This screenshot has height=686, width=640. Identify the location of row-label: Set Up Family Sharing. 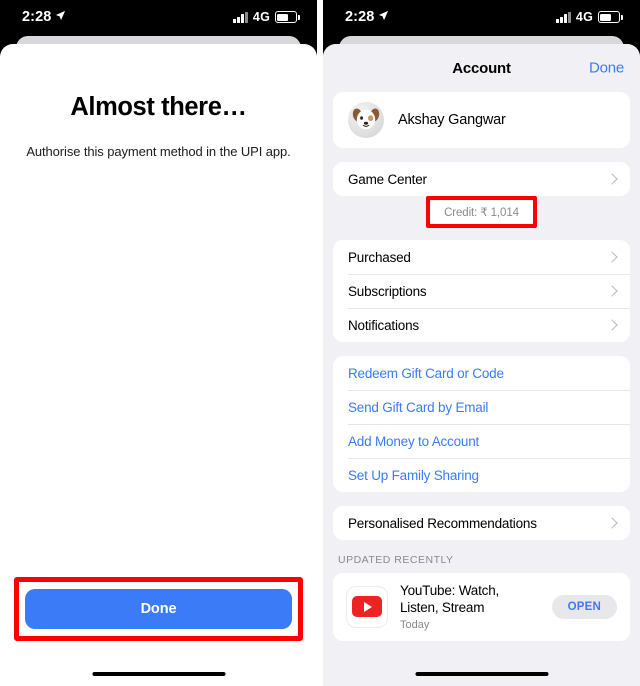
(413, 475).